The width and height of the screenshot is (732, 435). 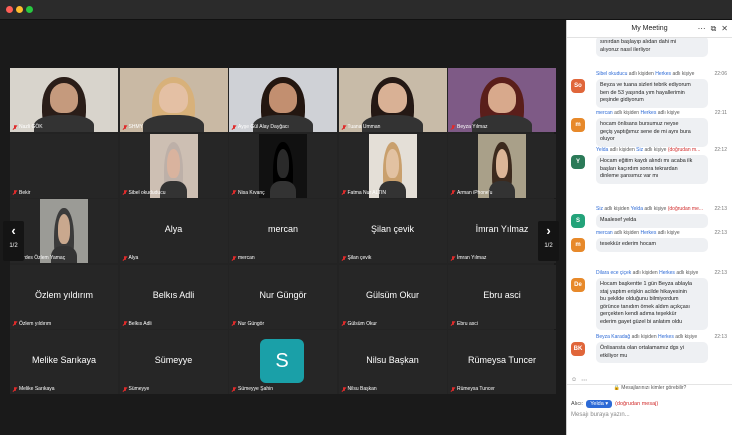 I want to click on participant-tile: Nur Güngör Nur Güngör, so click(x=283, y=296).